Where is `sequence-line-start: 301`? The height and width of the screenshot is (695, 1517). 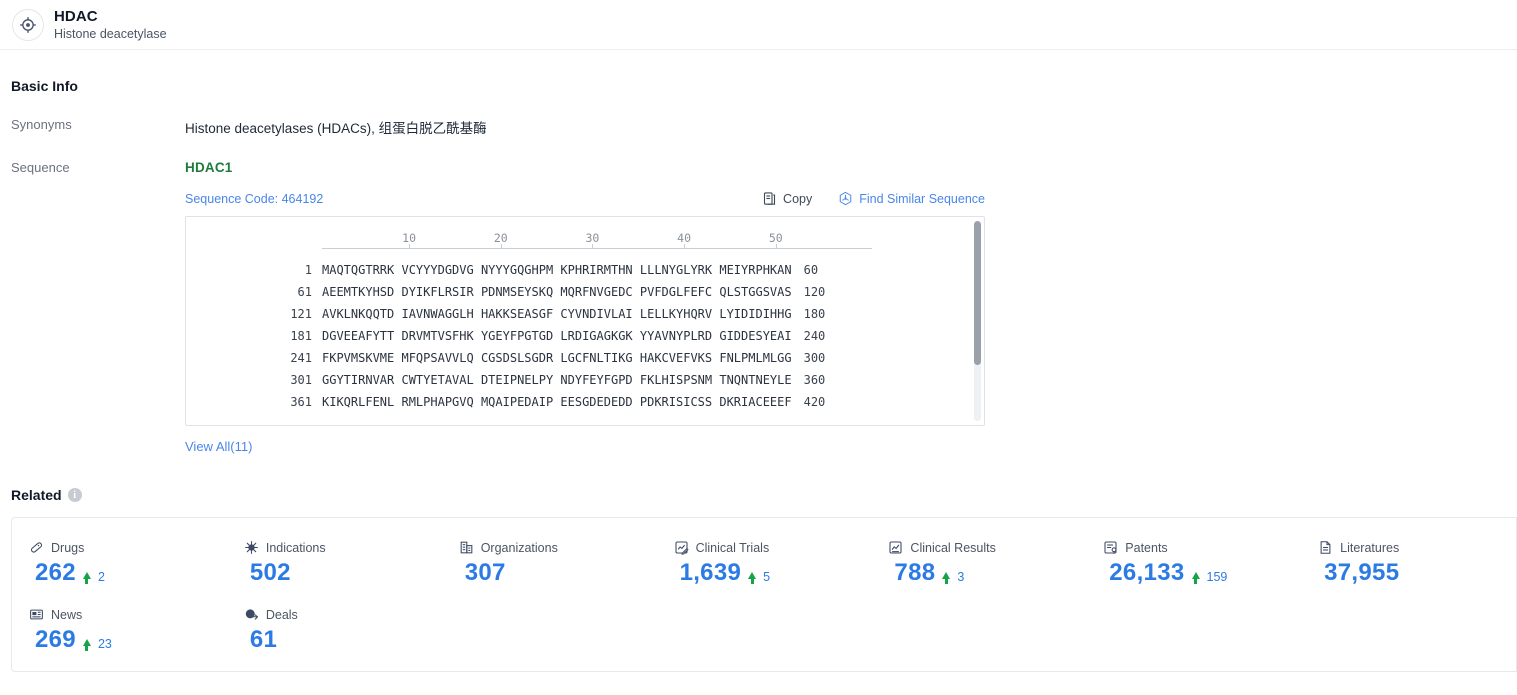
sequence-line-start: 301 is located at coordinates (301, 380).